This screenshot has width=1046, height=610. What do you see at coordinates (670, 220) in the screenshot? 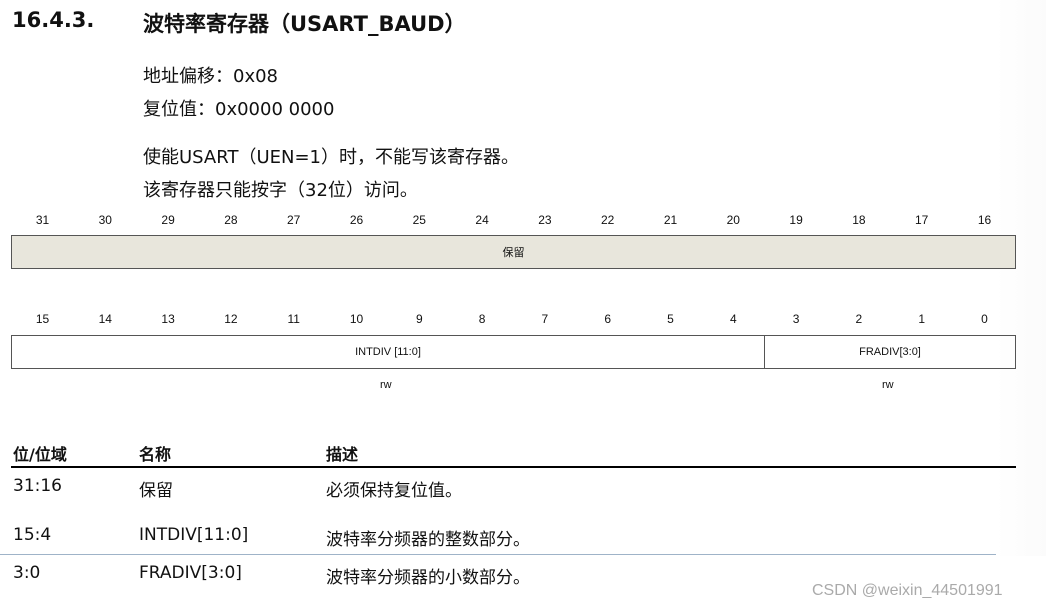
I see `bit-number: 21` at bounding box center [670, 220].